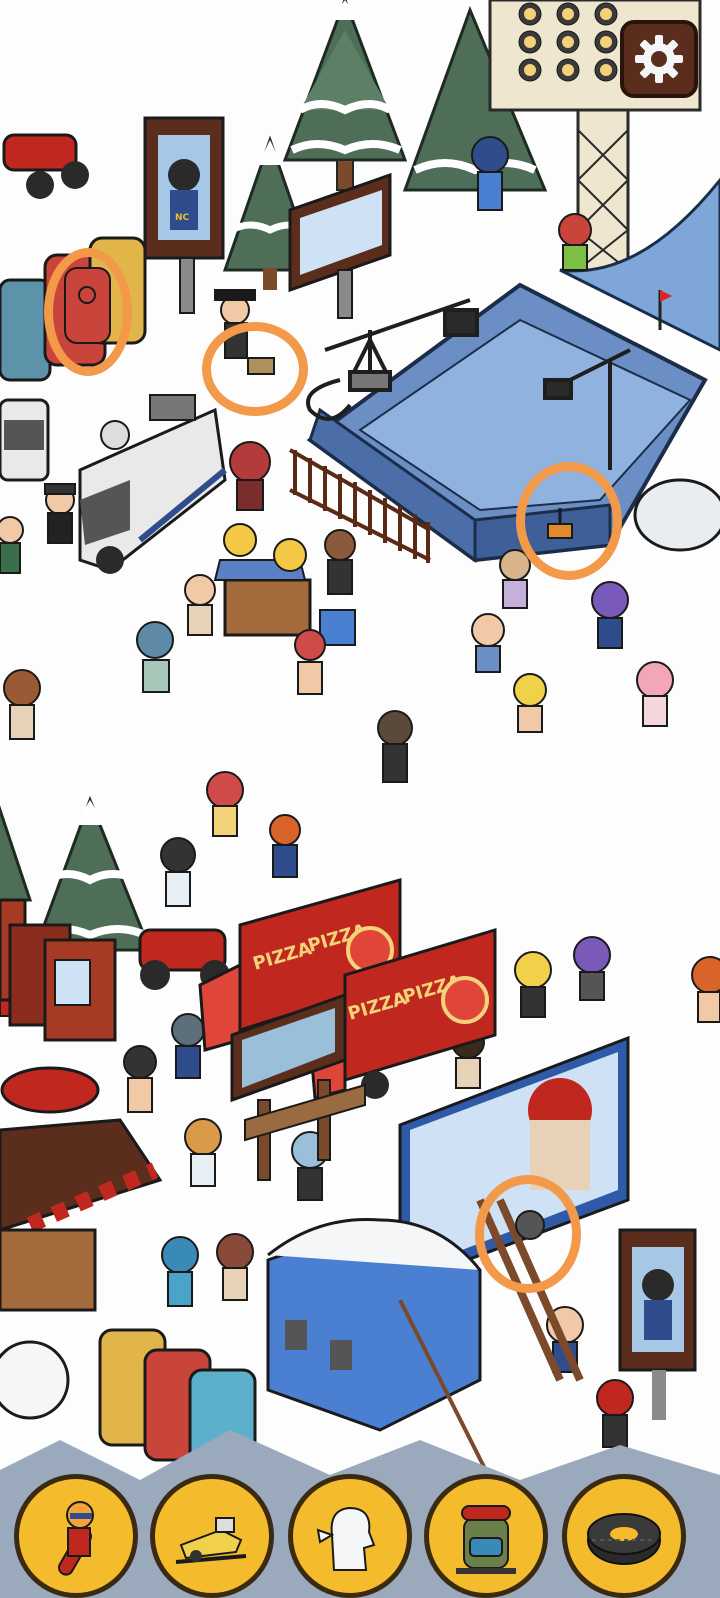 This screenshot has height=1598, width=720. What do you see at coordinates (182, 218) in the screenshot?
I see `poster-badge-text: NC` at bounding box center [182, 218].